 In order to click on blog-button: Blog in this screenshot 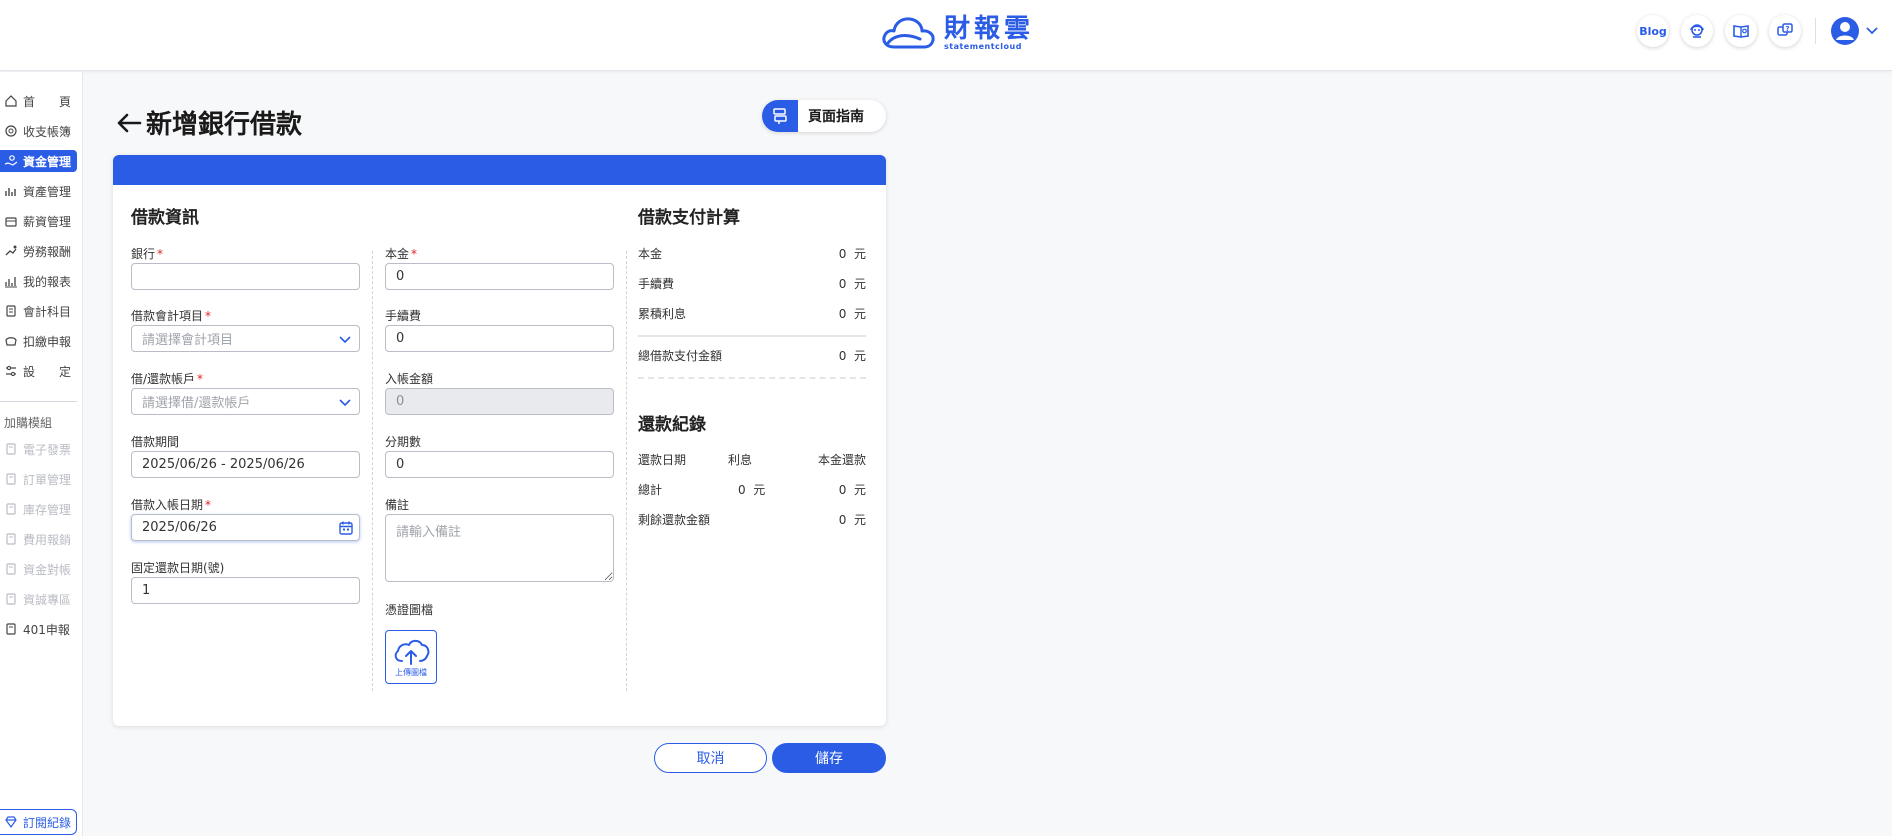, I will do `click(1653, 31)`.